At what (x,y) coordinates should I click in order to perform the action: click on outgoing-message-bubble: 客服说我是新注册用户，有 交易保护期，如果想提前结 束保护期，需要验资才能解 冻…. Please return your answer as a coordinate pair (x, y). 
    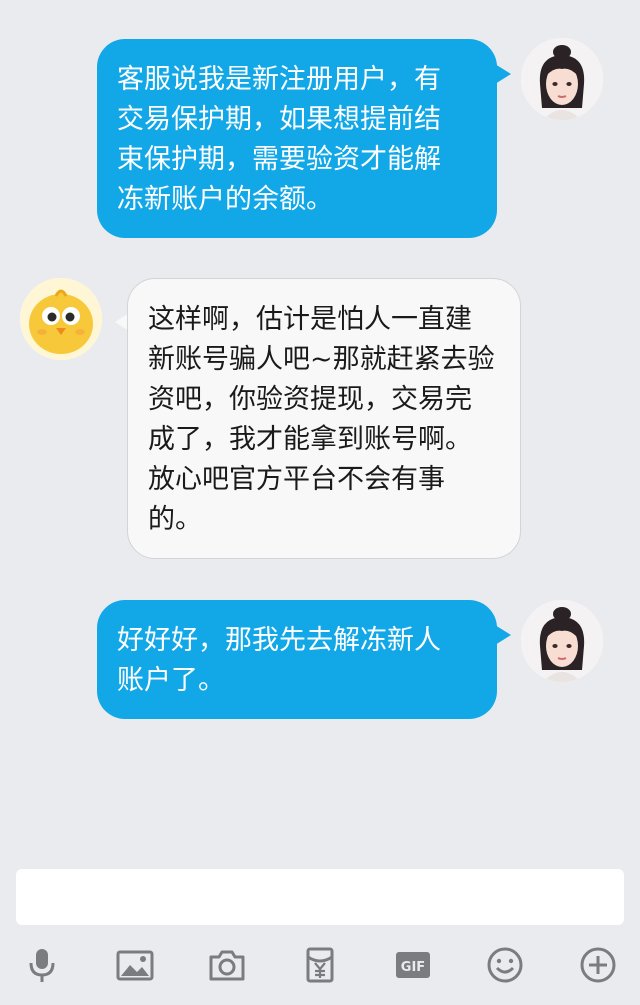
    Looking at the image, I should click on (297, 138).